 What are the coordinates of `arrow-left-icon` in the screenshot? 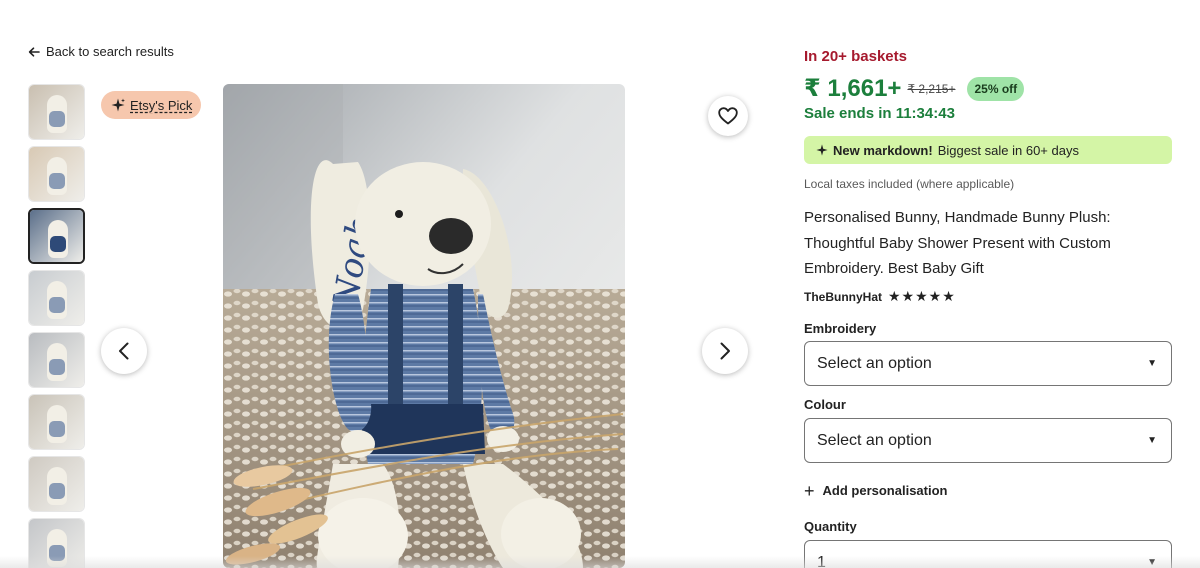 It's located at (34, 51).